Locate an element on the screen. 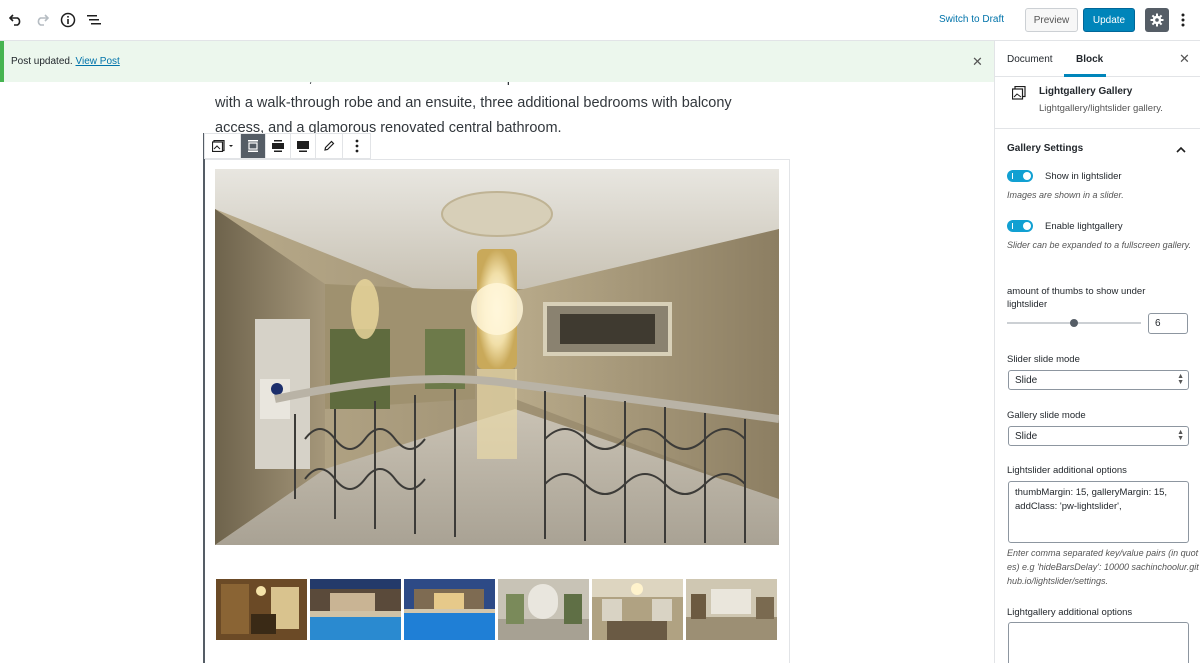  undo-icon is located at coordinates (16, 20).